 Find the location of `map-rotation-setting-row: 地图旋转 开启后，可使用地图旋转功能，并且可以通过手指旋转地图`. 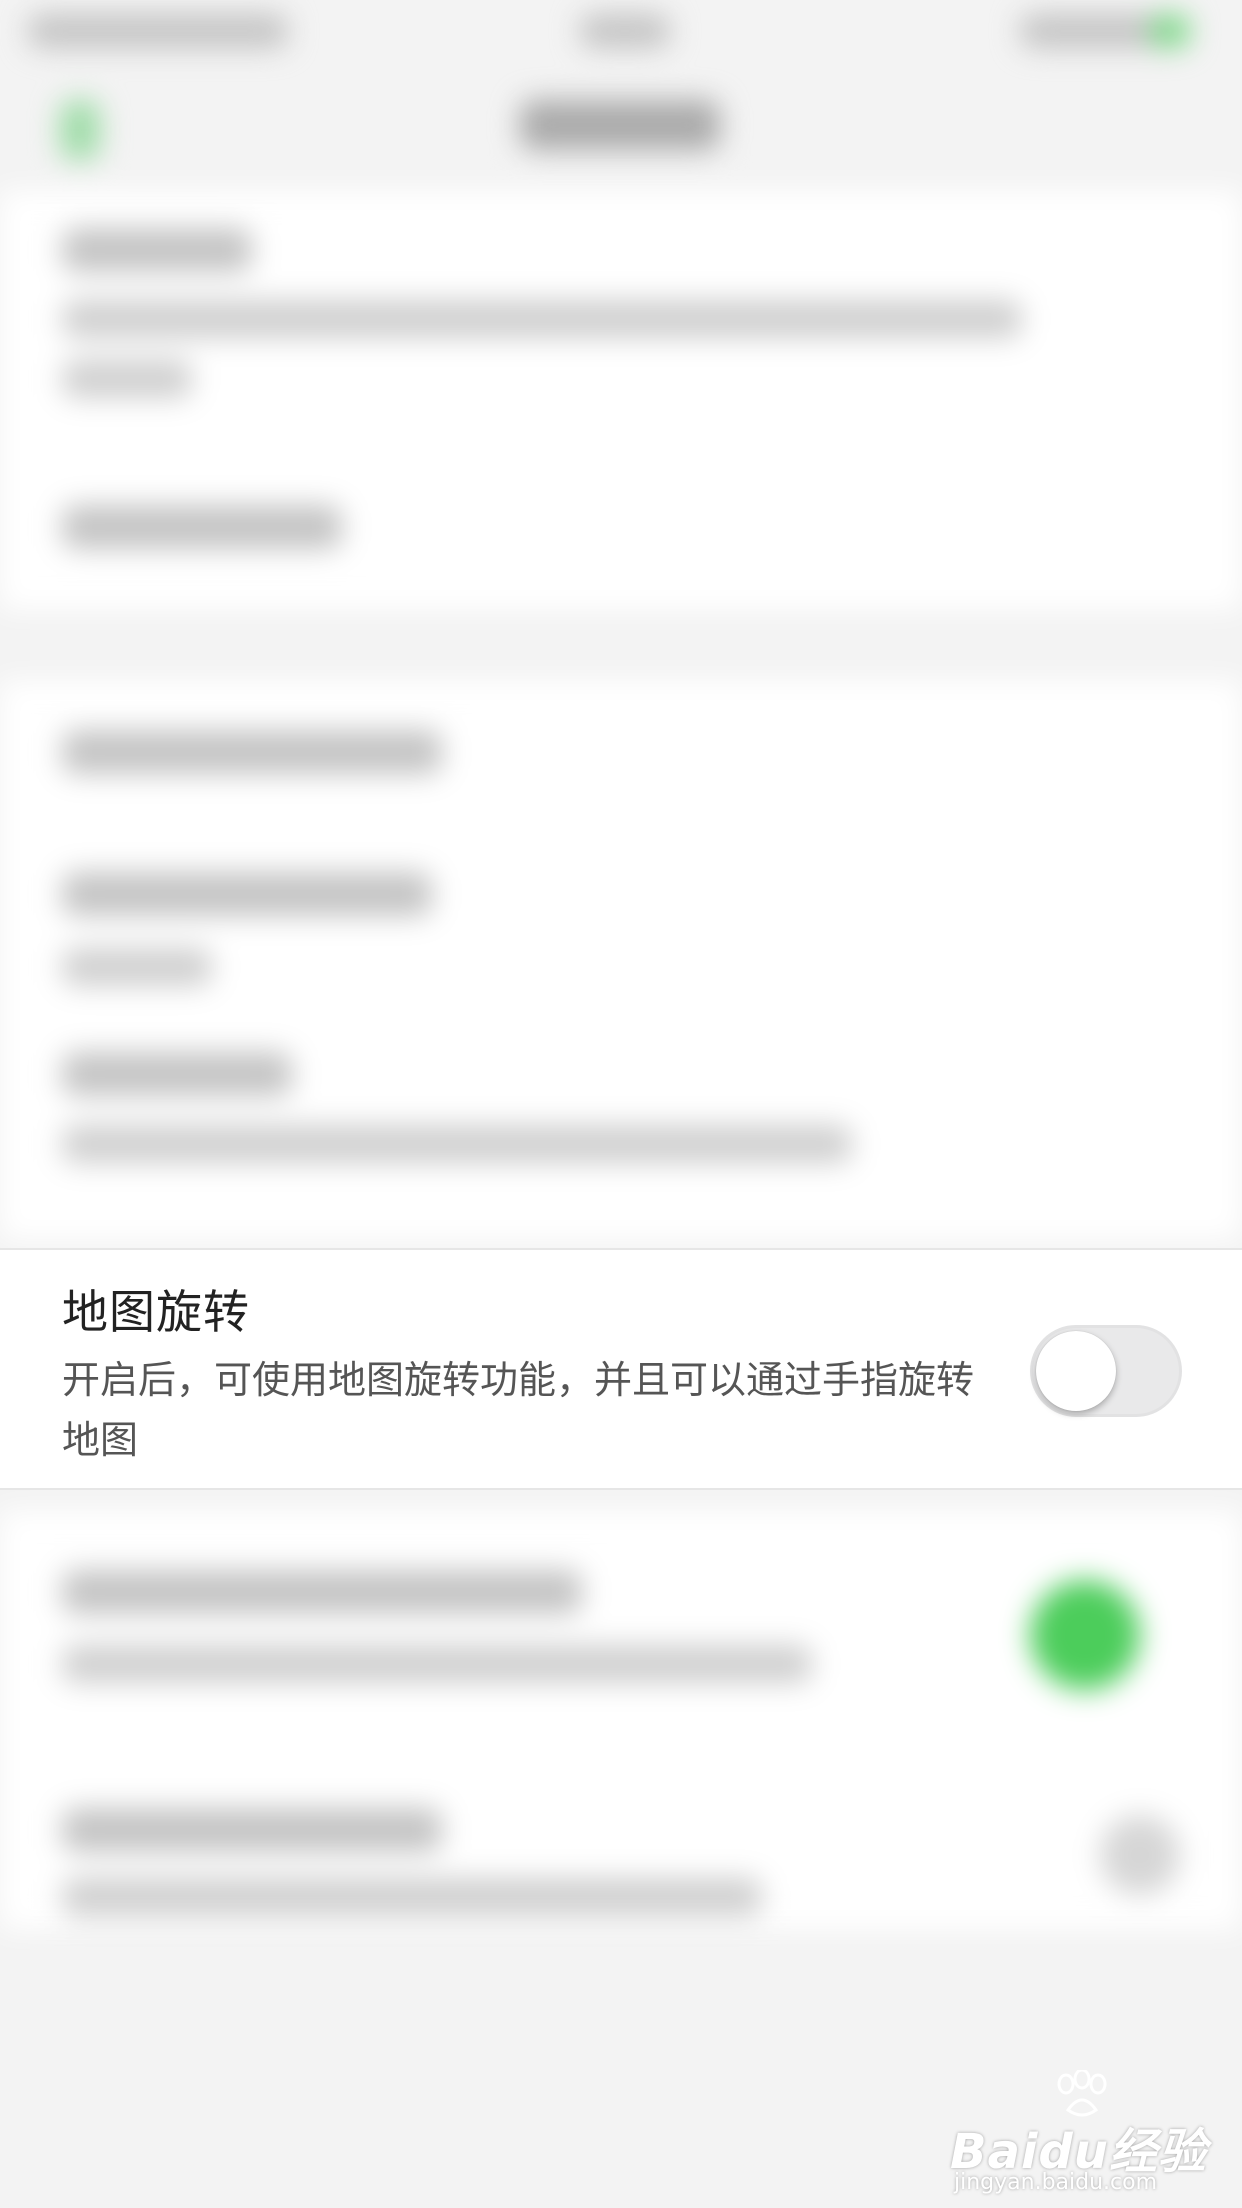

map-rotation-setting-row: 地图旋转 开启后，可使用地图旋转功能，并且可以通过手指旋转地图 is located at coordinates (621, 1369).